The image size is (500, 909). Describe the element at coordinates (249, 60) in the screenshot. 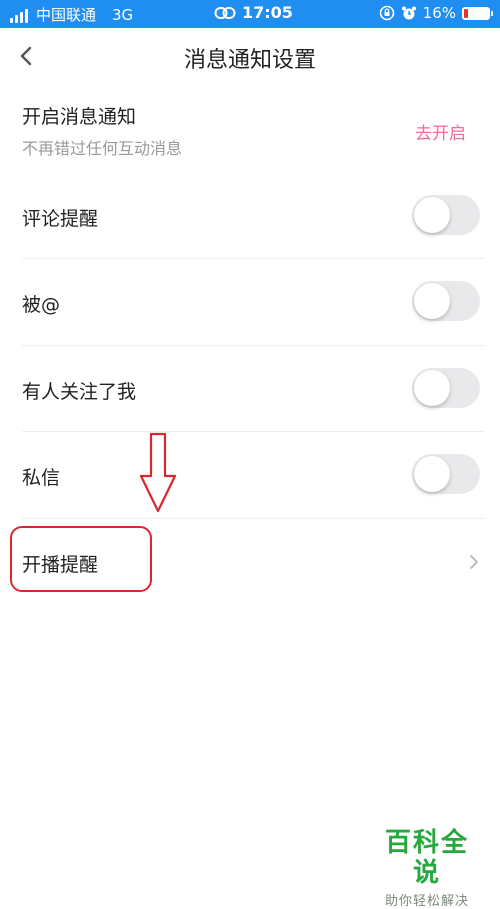

I see `page-title: 消息通知设置` at that location.